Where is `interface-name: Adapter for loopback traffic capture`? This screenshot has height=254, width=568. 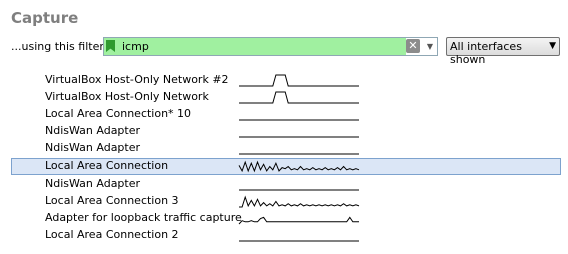 interface-name: Adapter for loopback traffic capture is located at coordinates (143, 217).